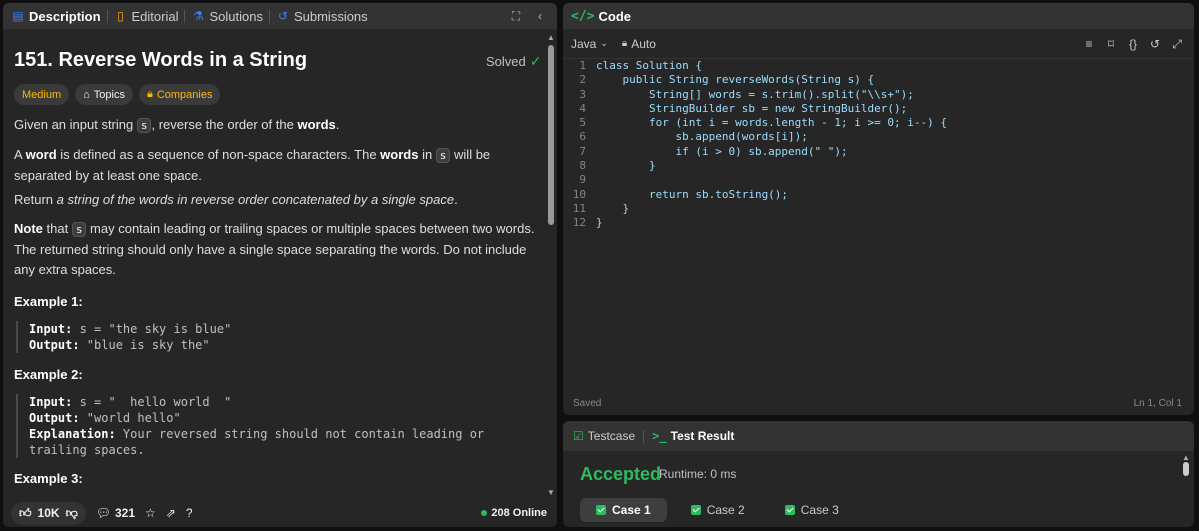  Describe the element at coordinates (150, 513) in the screenshot. I see `star-icon: ☆` at that location.